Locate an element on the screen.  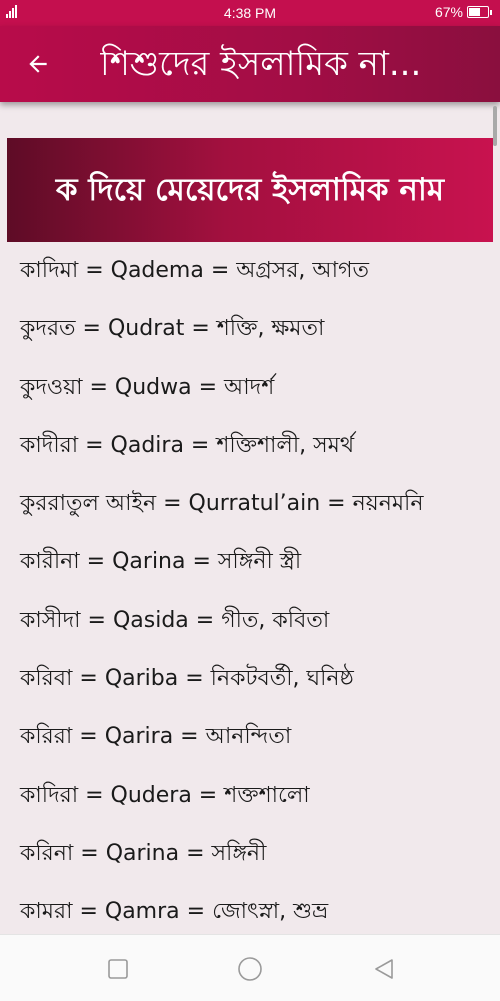
battery-percent: 67% is located at coordinates (448, 12).